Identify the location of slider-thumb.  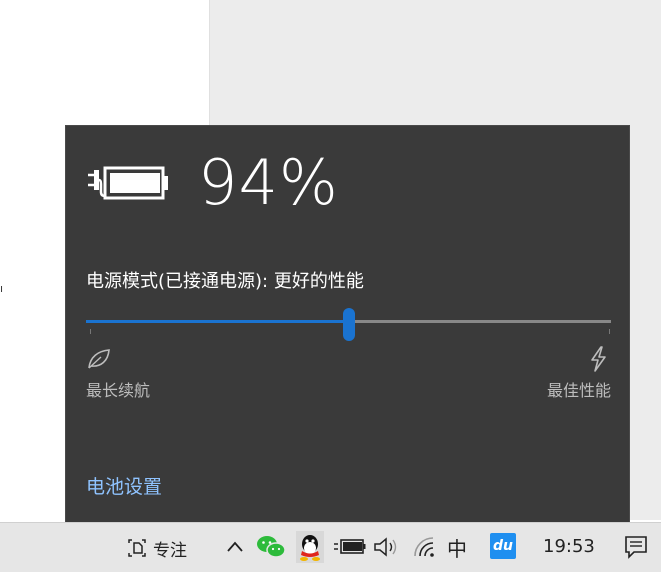
(349, 324).